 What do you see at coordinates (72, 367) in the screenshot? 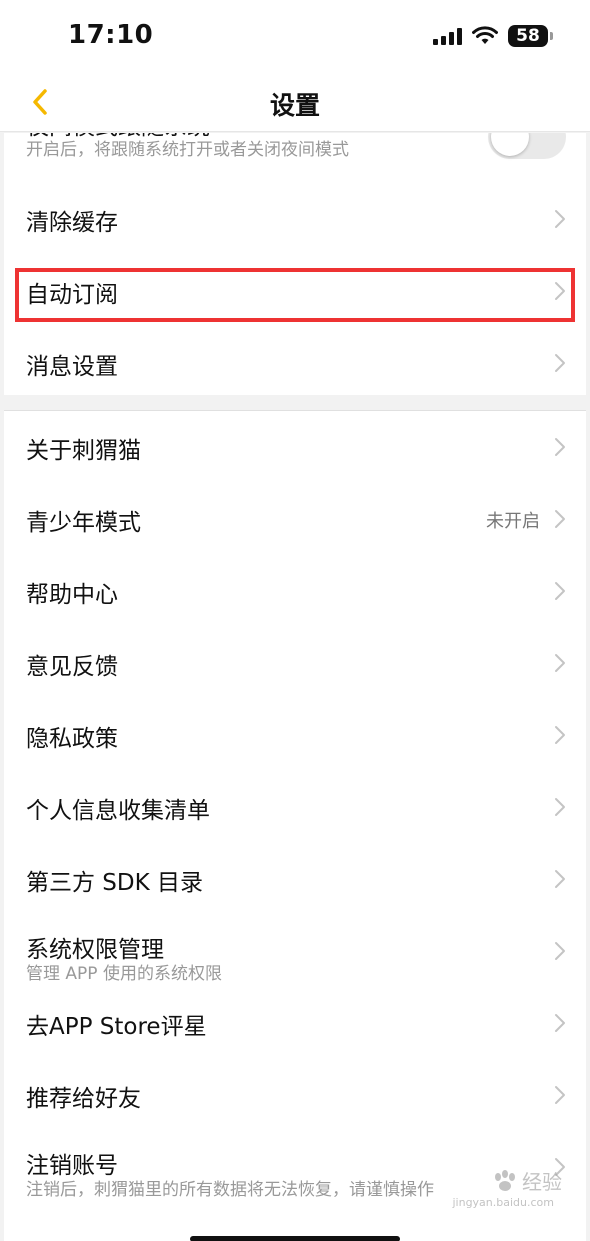
I see `message-settings-label: 消息设置` at bounding box center [72, 367].